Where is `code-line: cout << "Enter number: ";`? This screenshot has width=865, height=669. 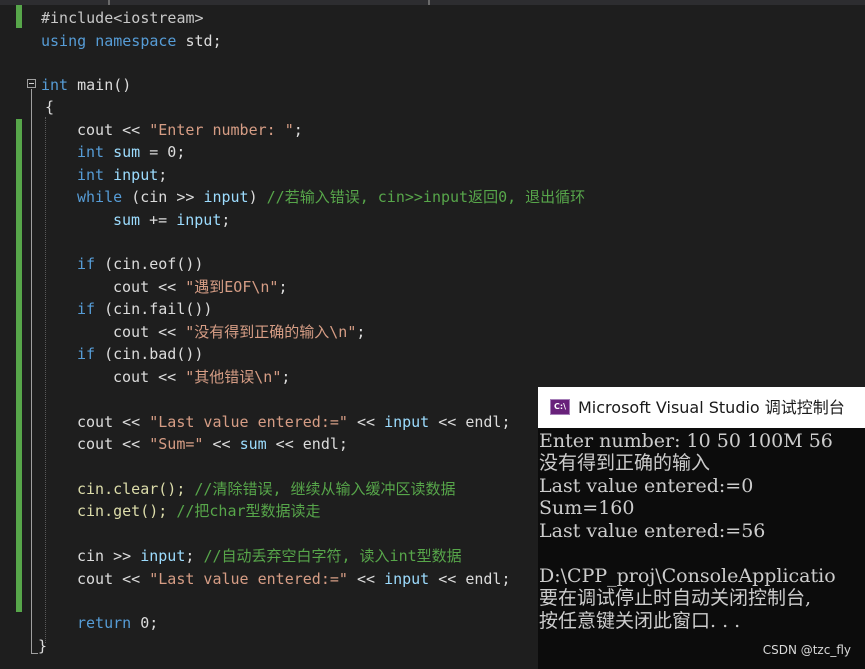
code-line: cout << "Enter number: "; is located at coordinates (190, 130).